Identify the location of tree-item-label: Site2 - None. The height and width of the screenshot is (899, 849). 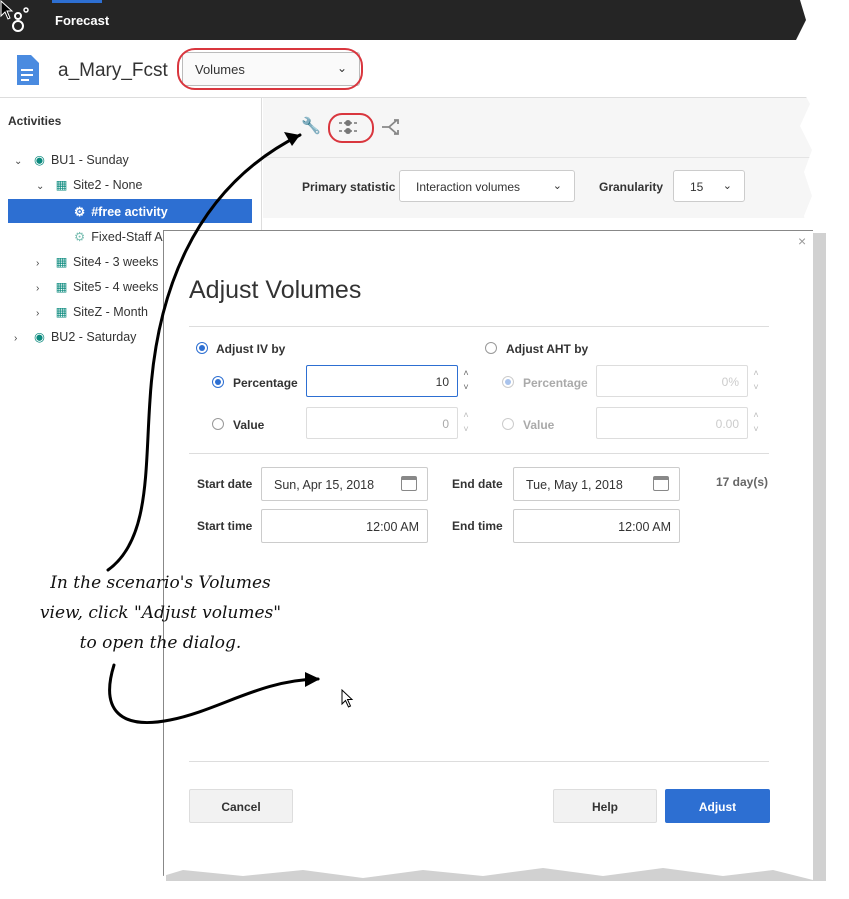
(107, 185).